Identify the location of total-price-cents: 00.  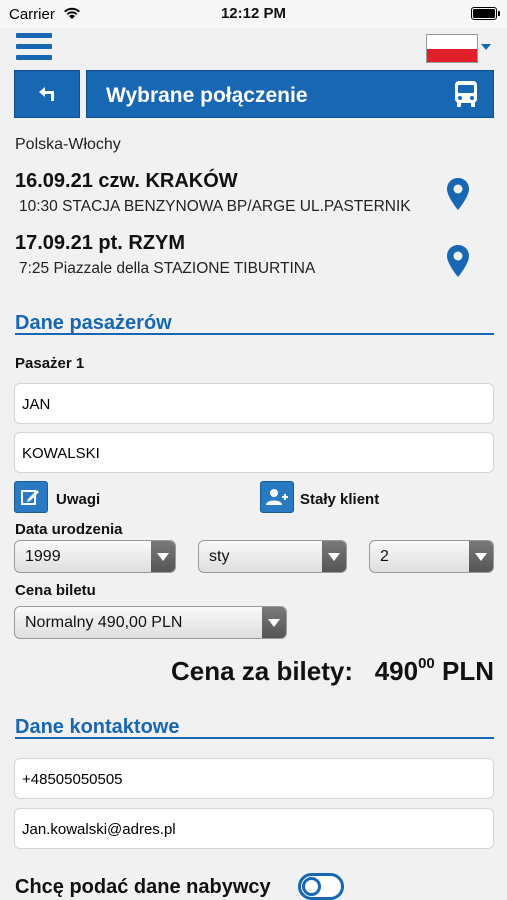
(426, 663).